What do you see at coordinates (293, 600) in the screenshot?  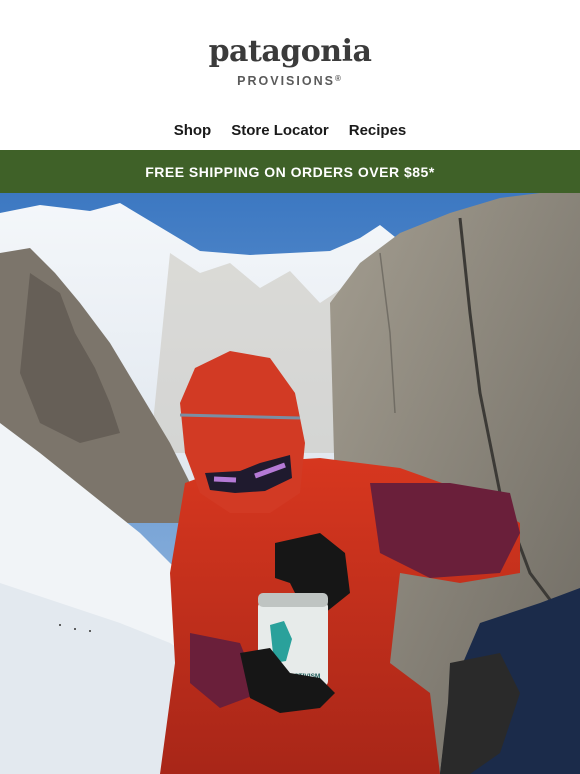 I see `can-rim` at bounding box center [293, 600].